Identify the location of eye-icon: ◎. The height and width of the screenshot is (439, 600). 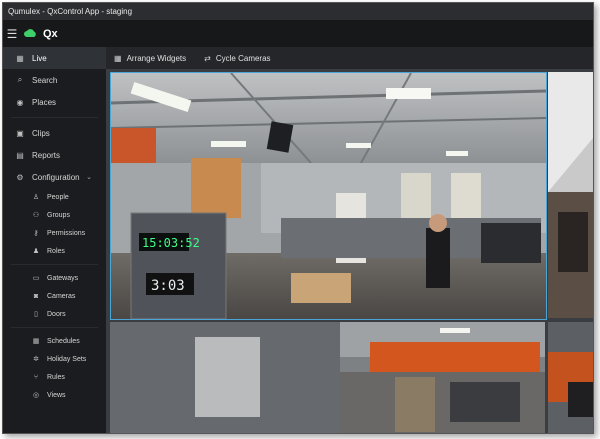
(36, 395).